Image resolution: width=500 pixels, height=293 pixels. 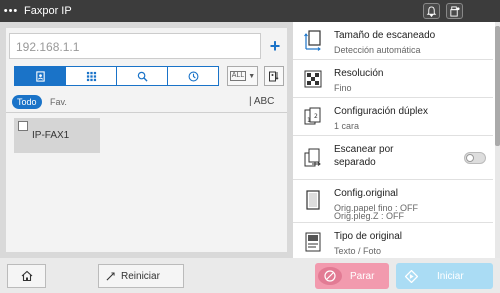 What do you see at coordinates (393, 79) in the screenshot?
I see `setting-resolution: Resolución Fino` at bounding box center [393, 79].